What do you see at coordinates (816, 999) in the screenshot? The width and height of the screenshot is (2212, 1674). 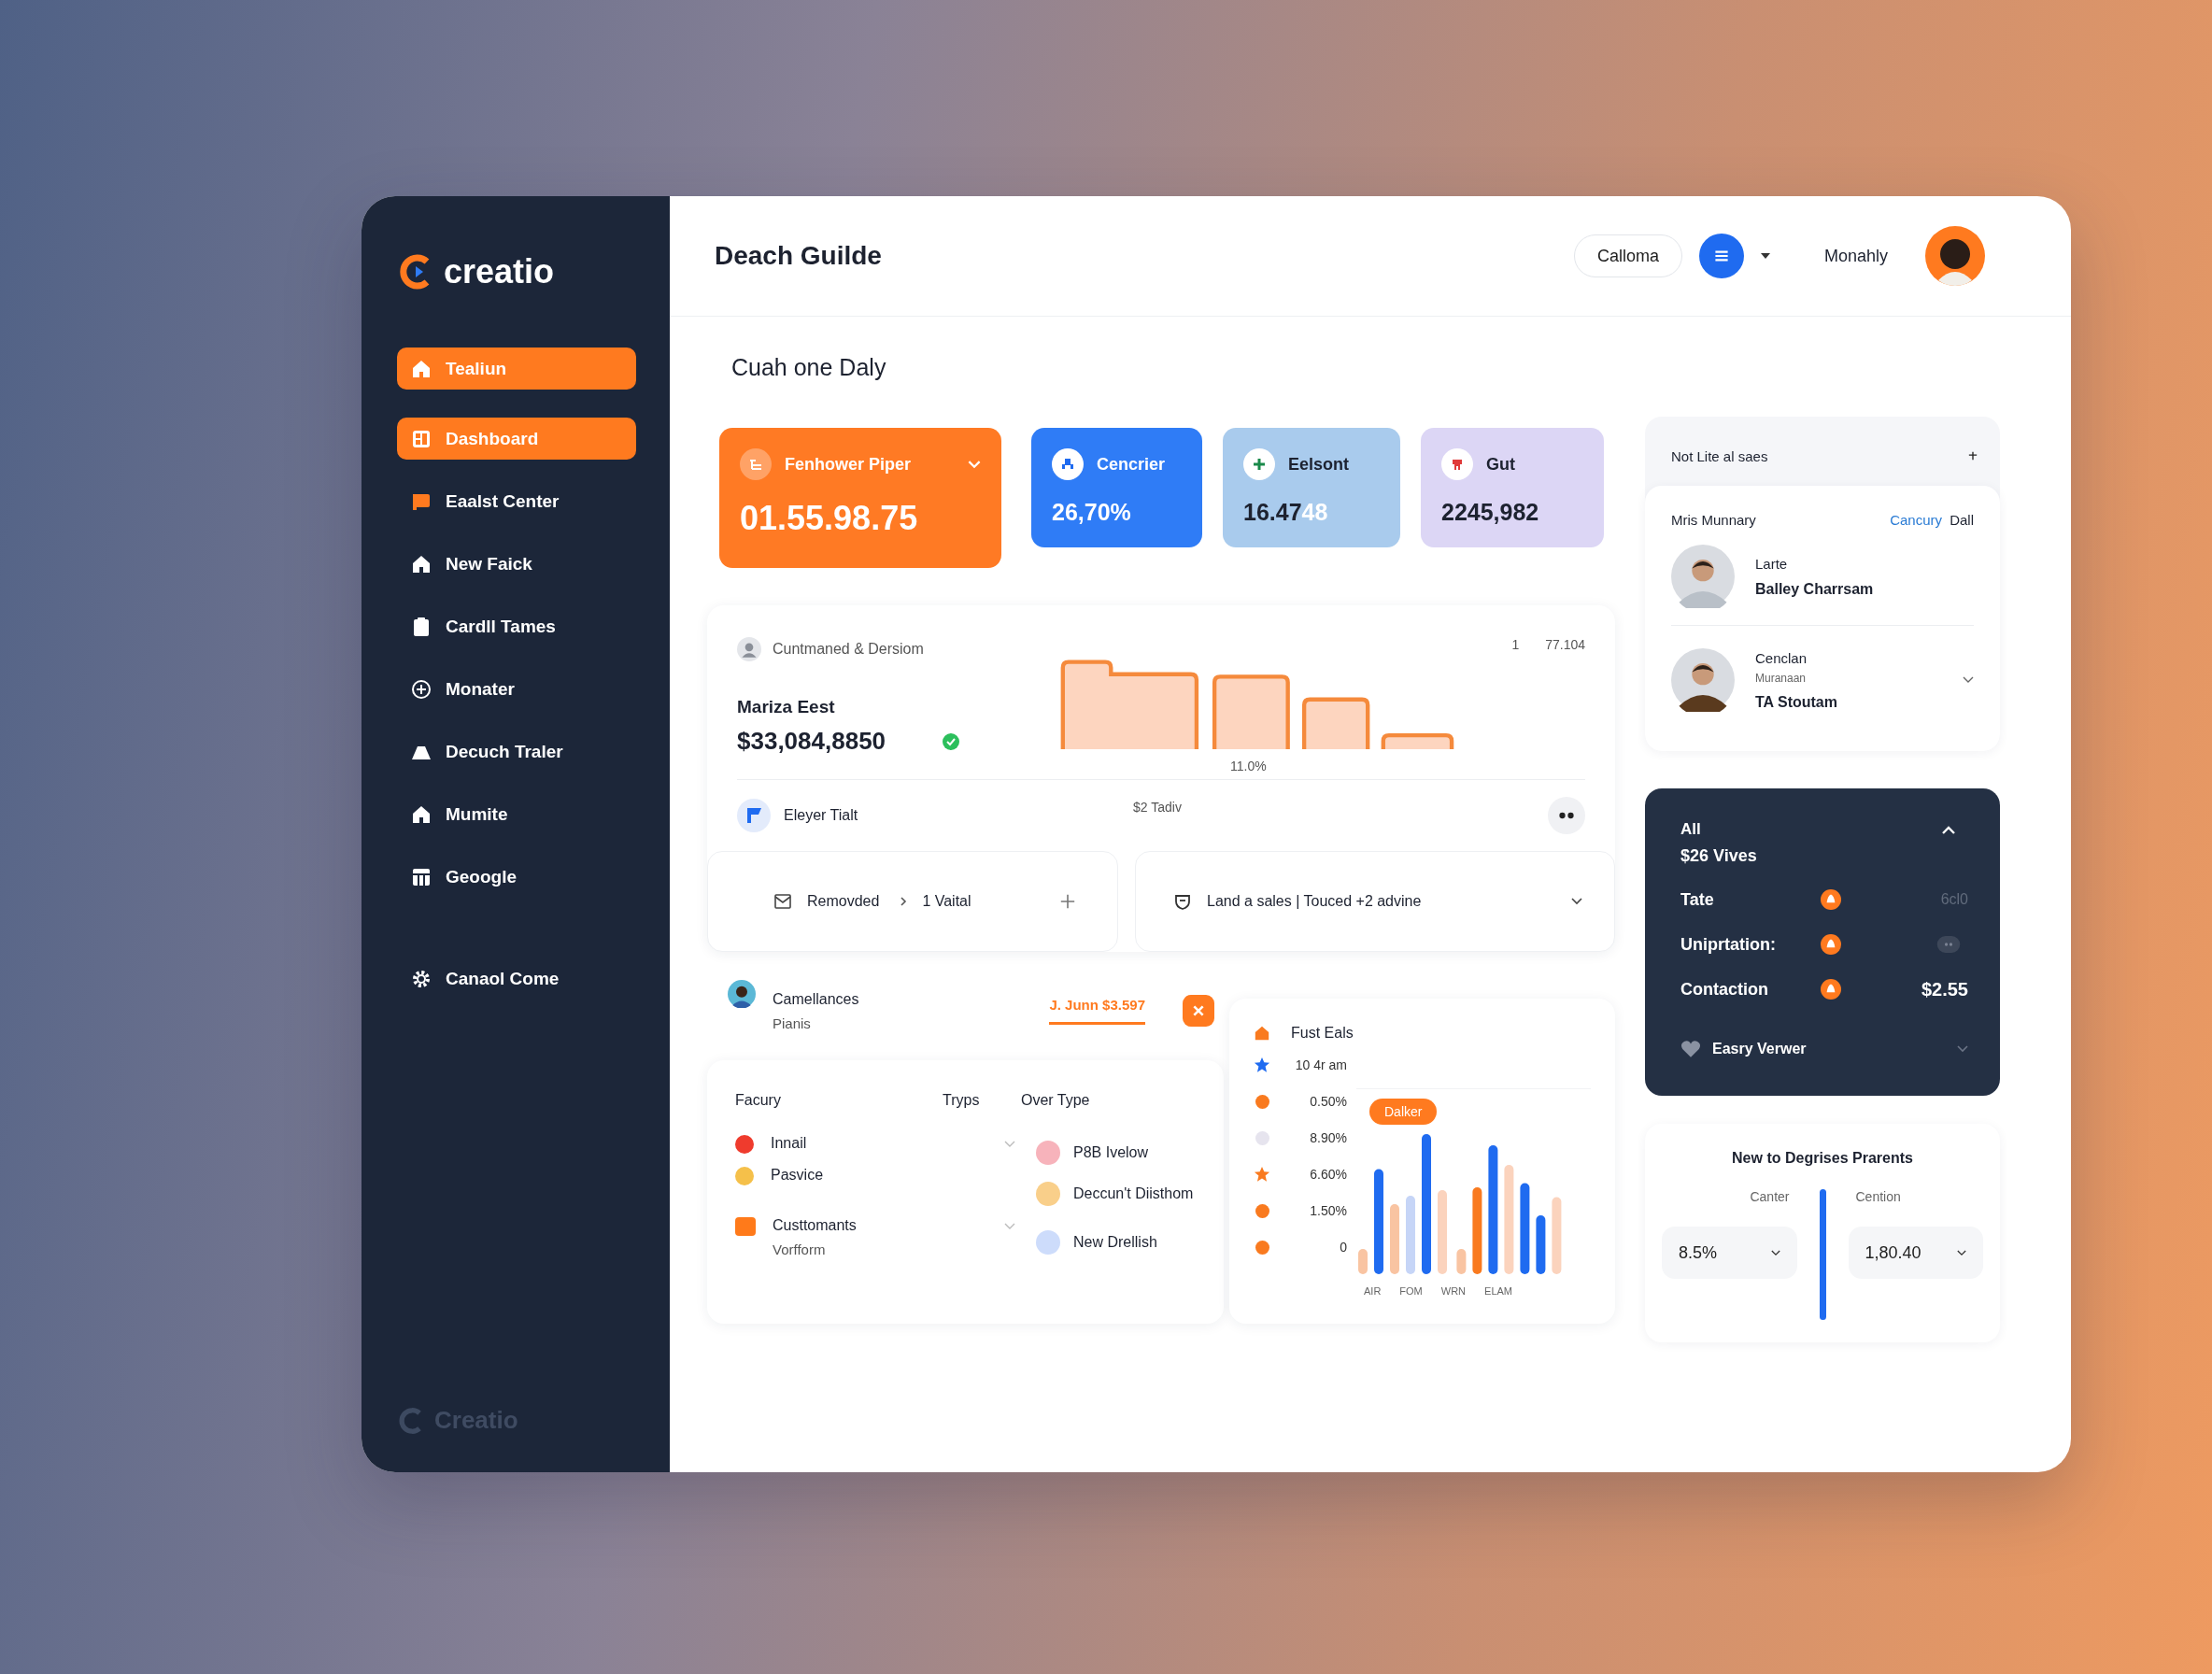 I see `contact-name: Camellances` at bounding box center [816, 999].